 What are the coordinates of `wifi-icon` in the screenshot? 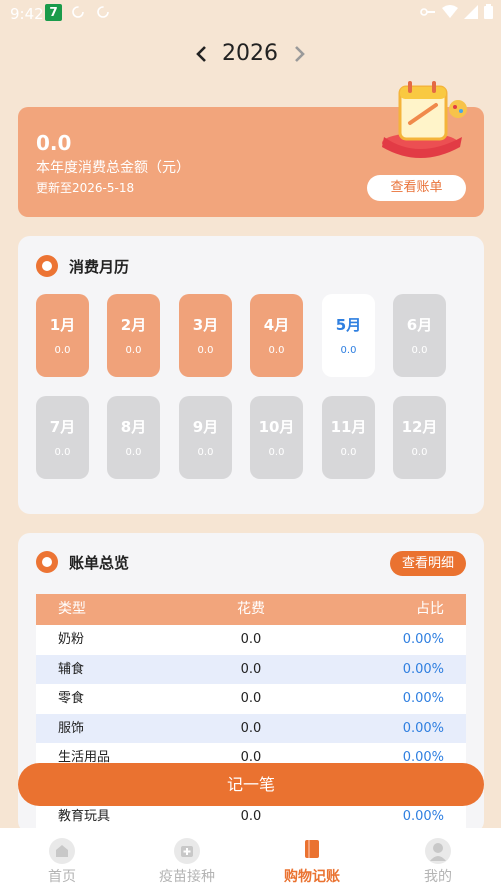 It's located at (450, 11).